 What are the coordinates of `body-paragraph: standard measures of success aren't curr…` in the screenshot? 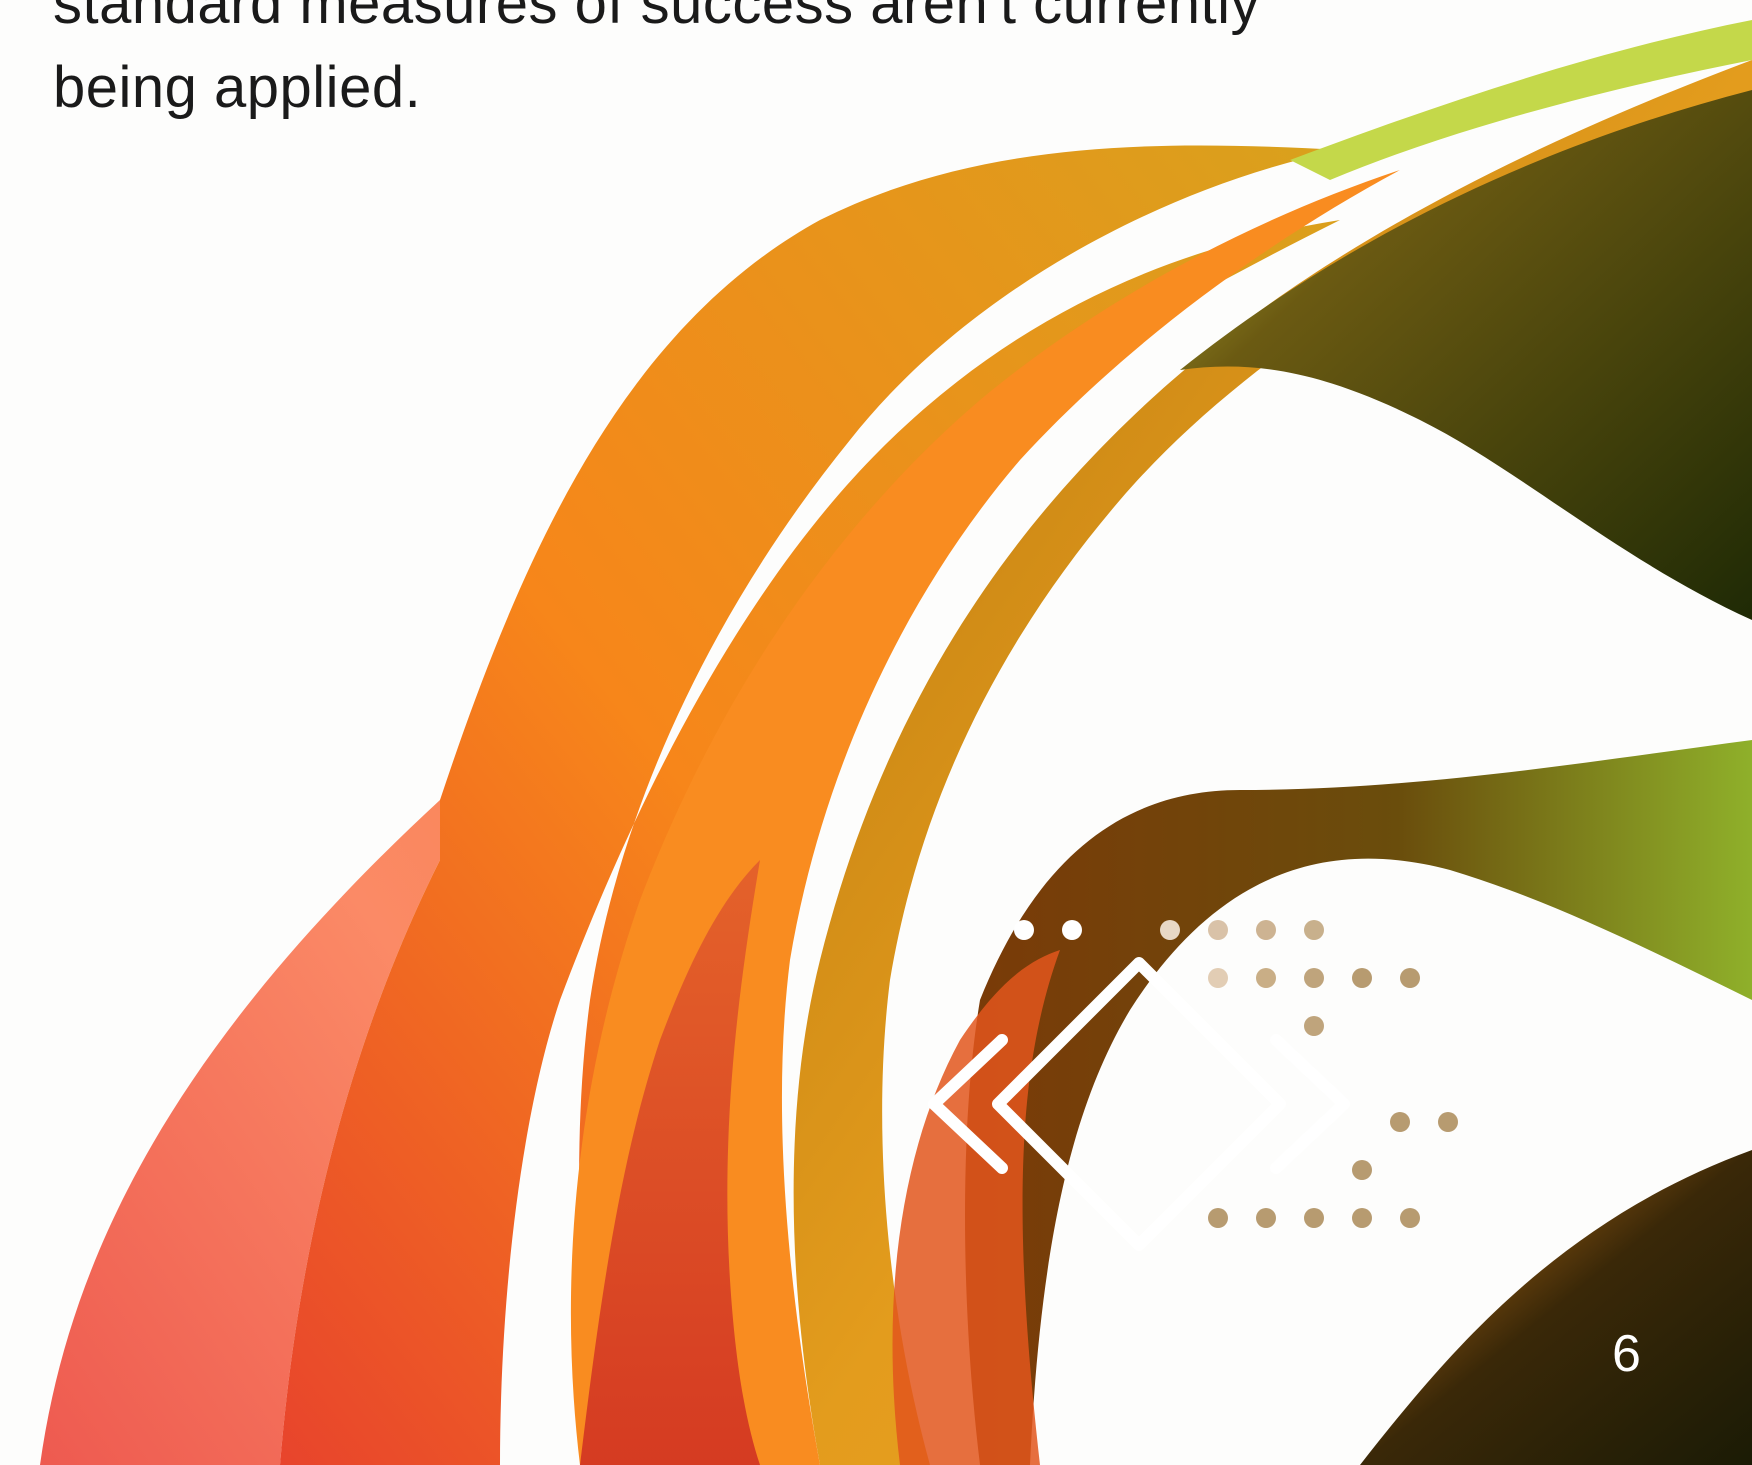 It's located at (656, 65).